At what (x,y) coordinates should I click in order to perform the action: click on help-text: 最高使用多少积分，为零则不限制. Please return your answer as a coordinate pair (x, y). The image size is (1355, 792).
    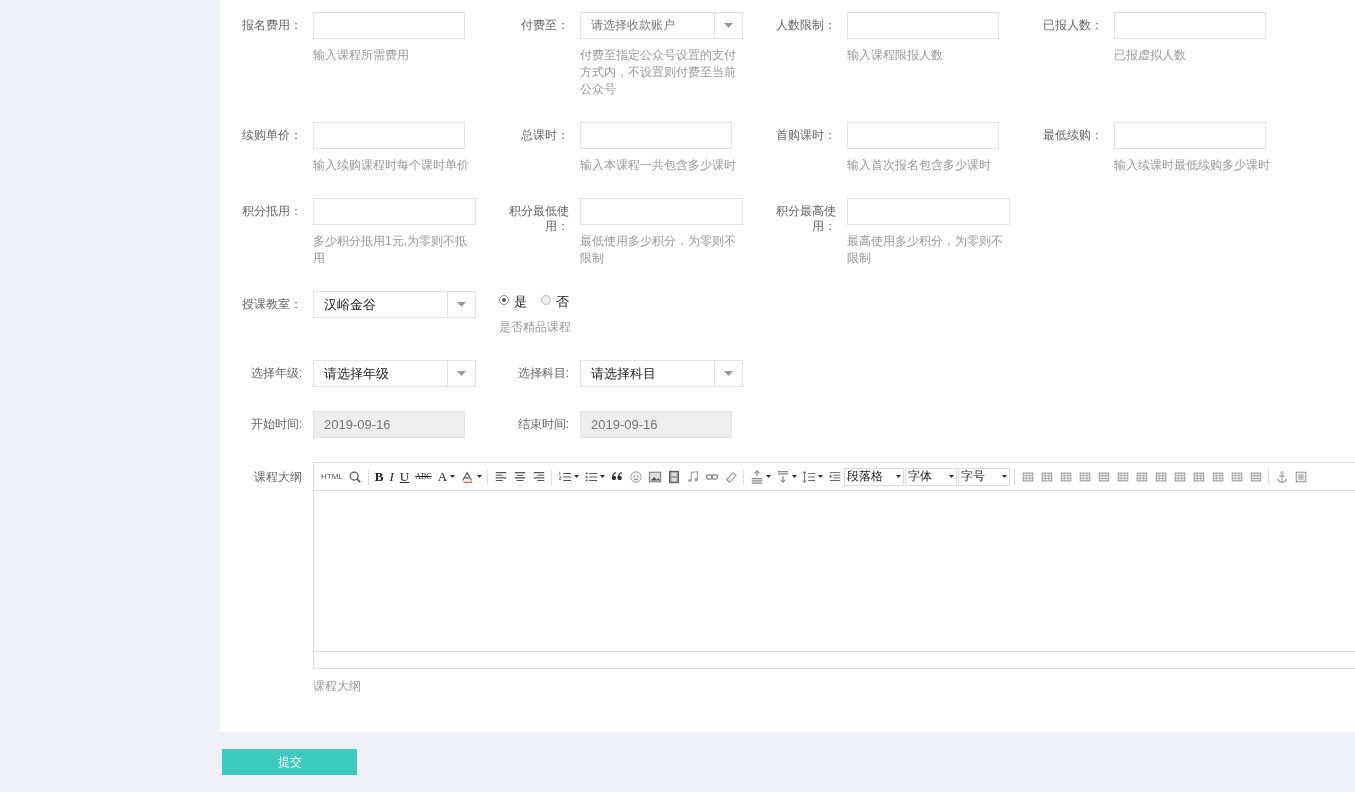
    Looking at the image, I should click on (925, 250).